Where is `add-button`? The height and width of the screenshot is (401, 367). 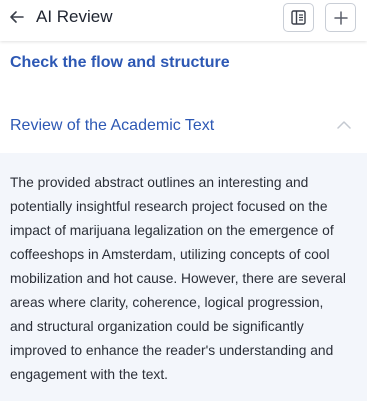 add-button is located at coordinates (340, 17).